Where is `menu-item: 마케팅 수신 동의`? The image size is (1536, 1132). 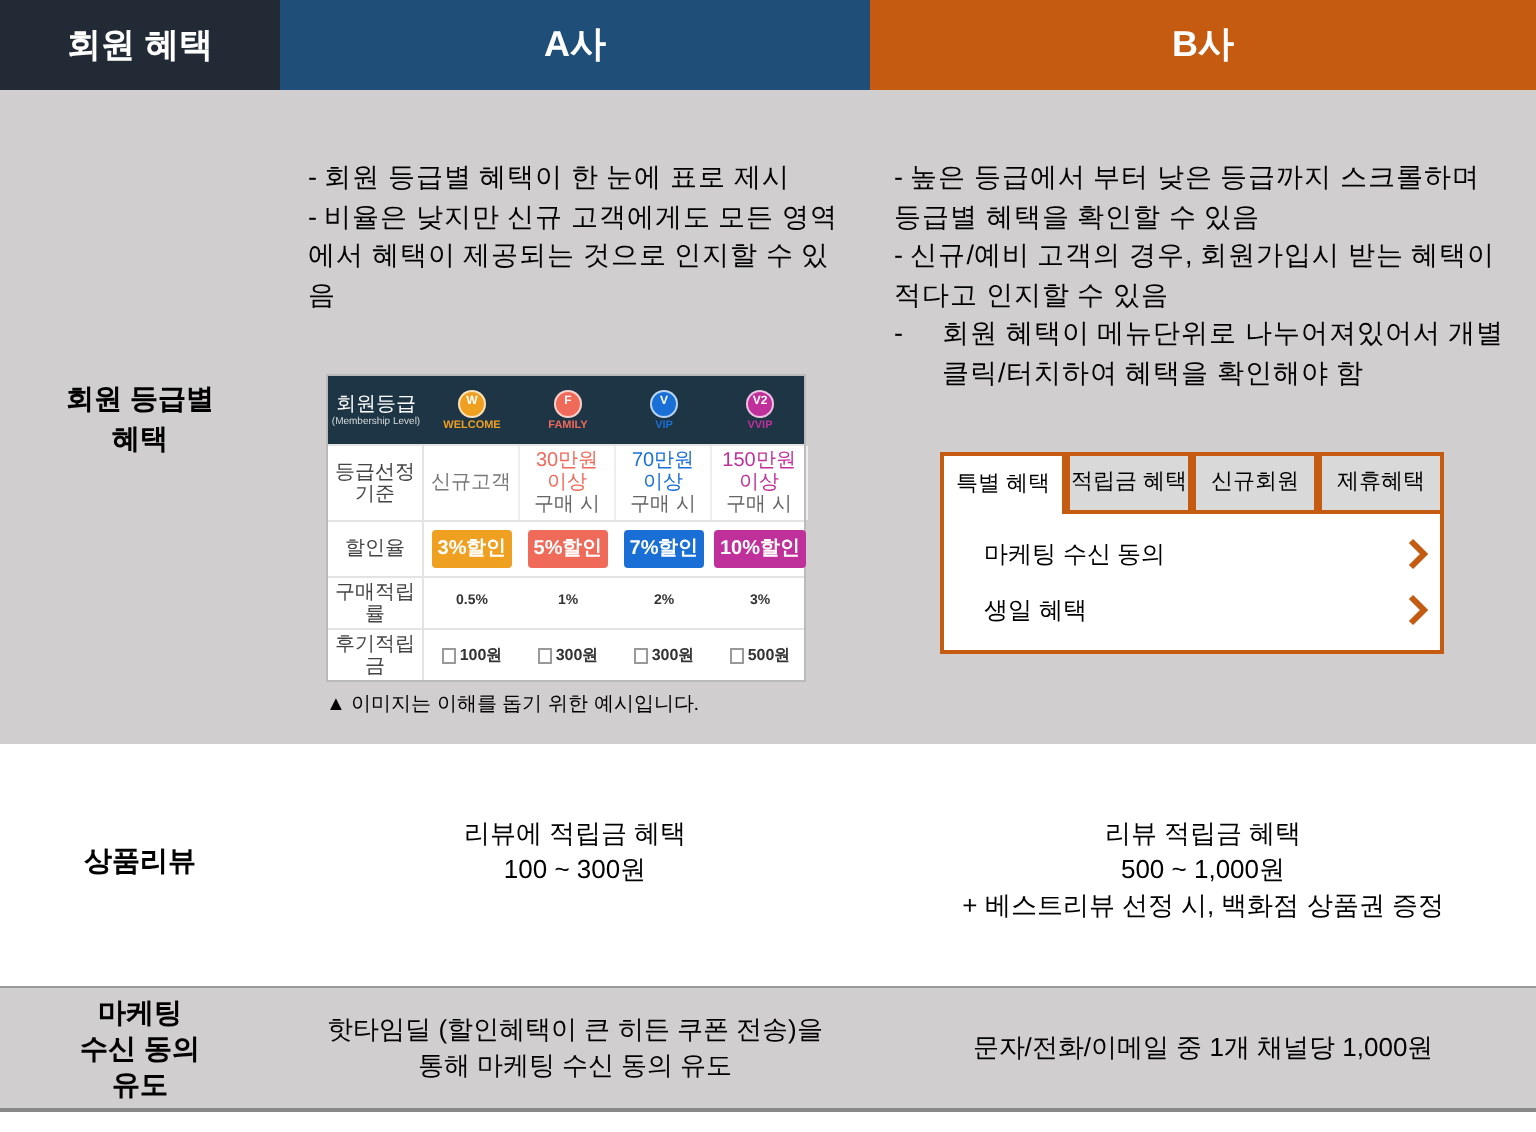
menu-item: 마케팅 수신 동의 is located at coordinates (1192, 554).